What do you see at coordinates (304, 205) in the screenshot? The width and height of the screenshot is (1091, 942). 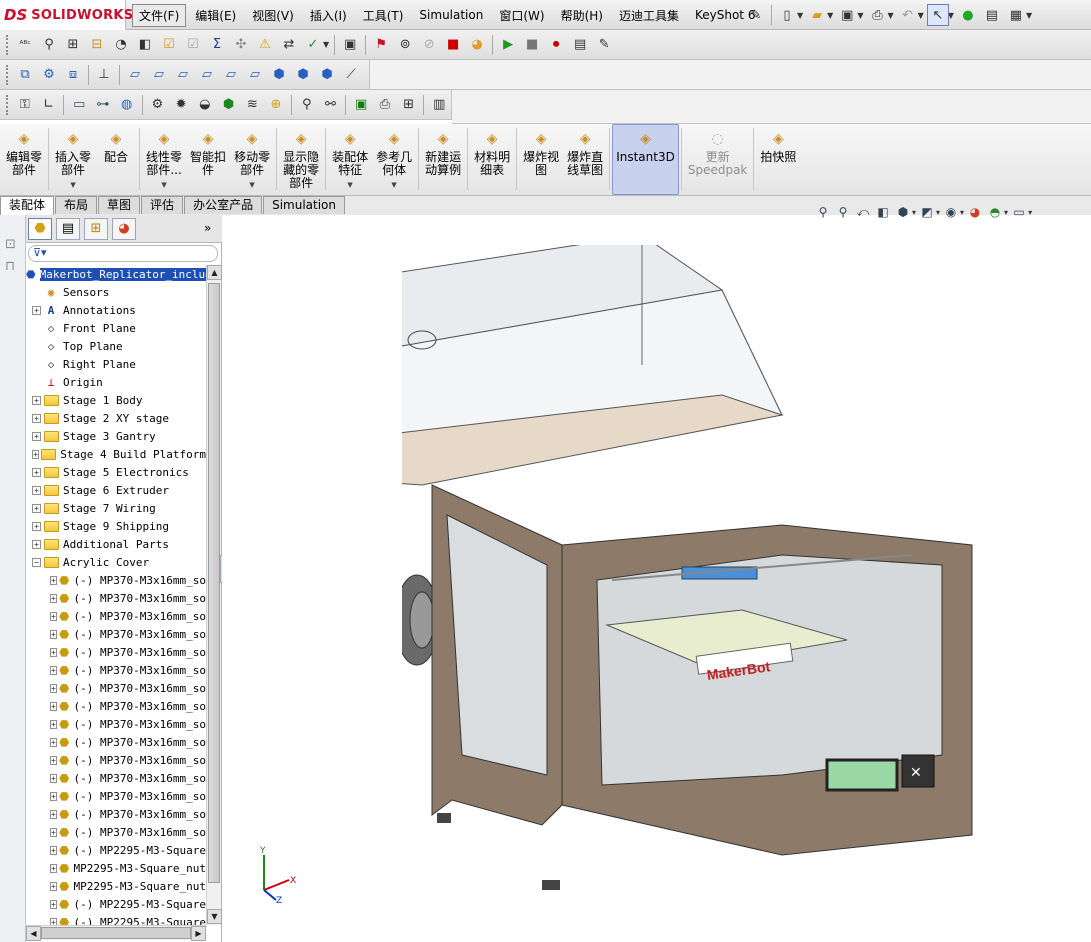 I see `tab-5: Simulation` at bounding box center [304, 205].